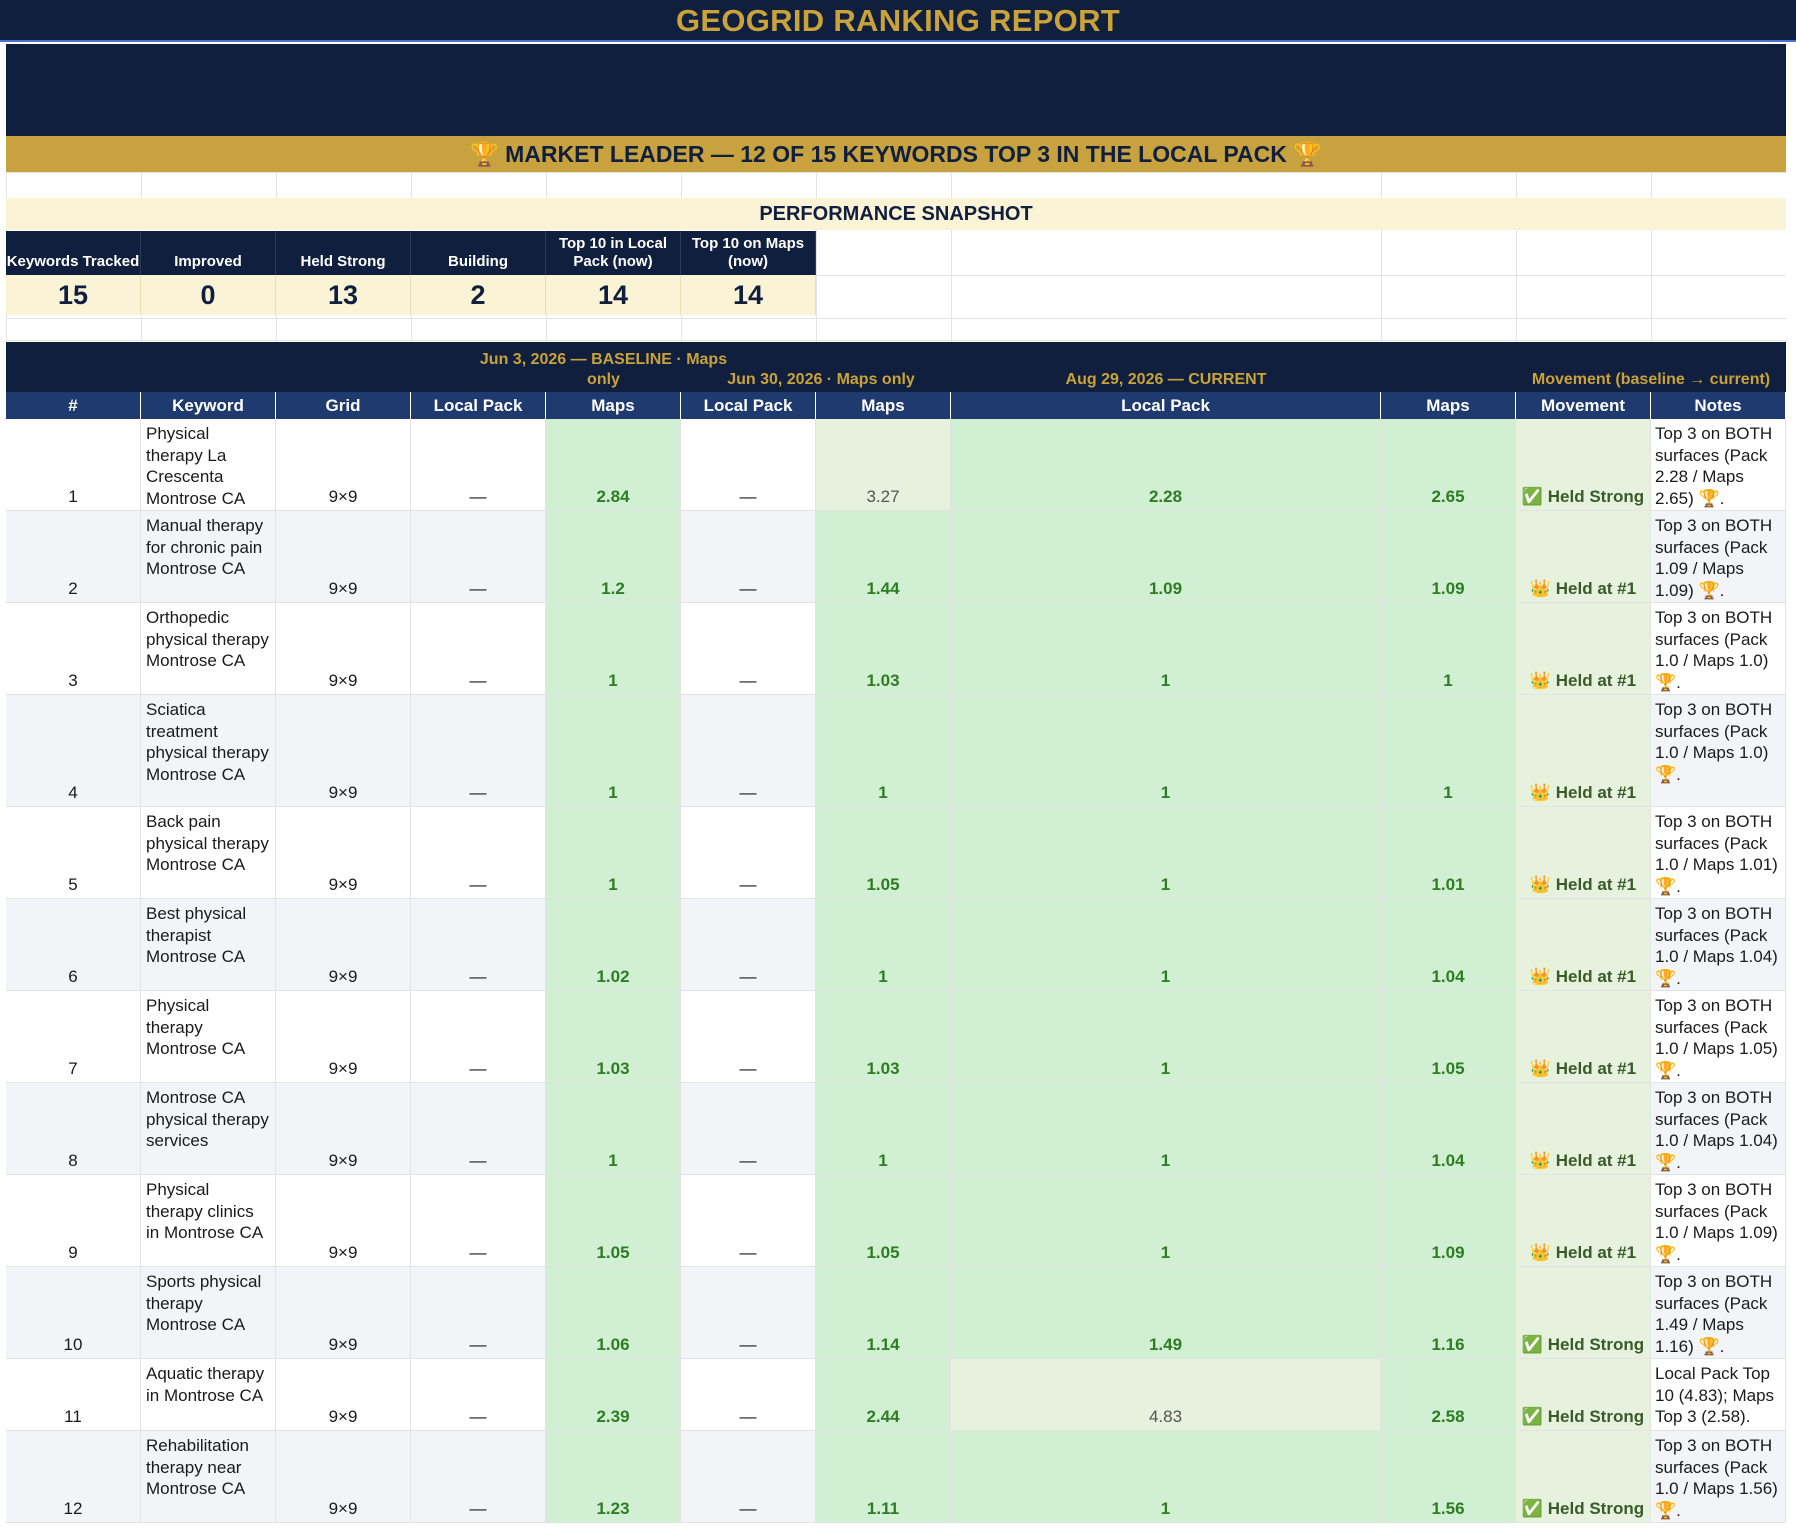  Describe the element at coordinates (613, 1476) in the screenshot. I see `baseline-maps-cell: 1.23` at that location.